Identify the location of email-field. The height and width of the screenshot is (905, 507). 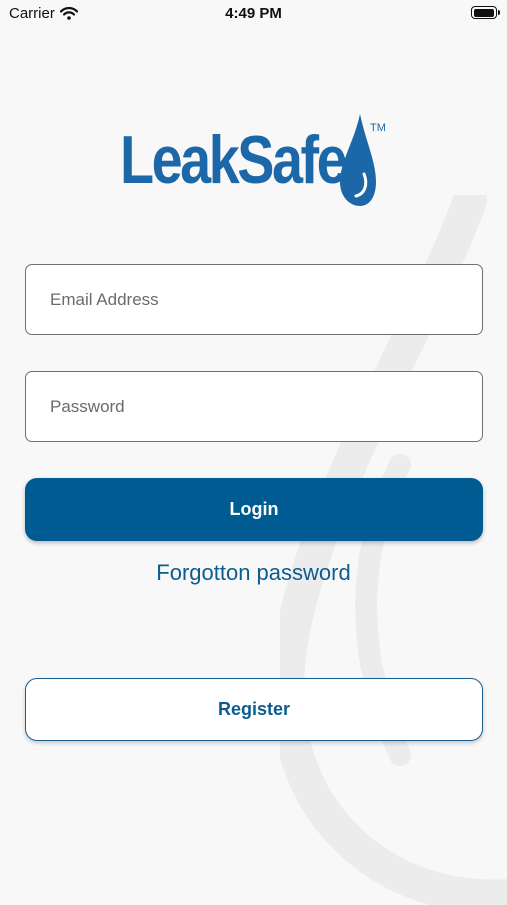
(254, 299).